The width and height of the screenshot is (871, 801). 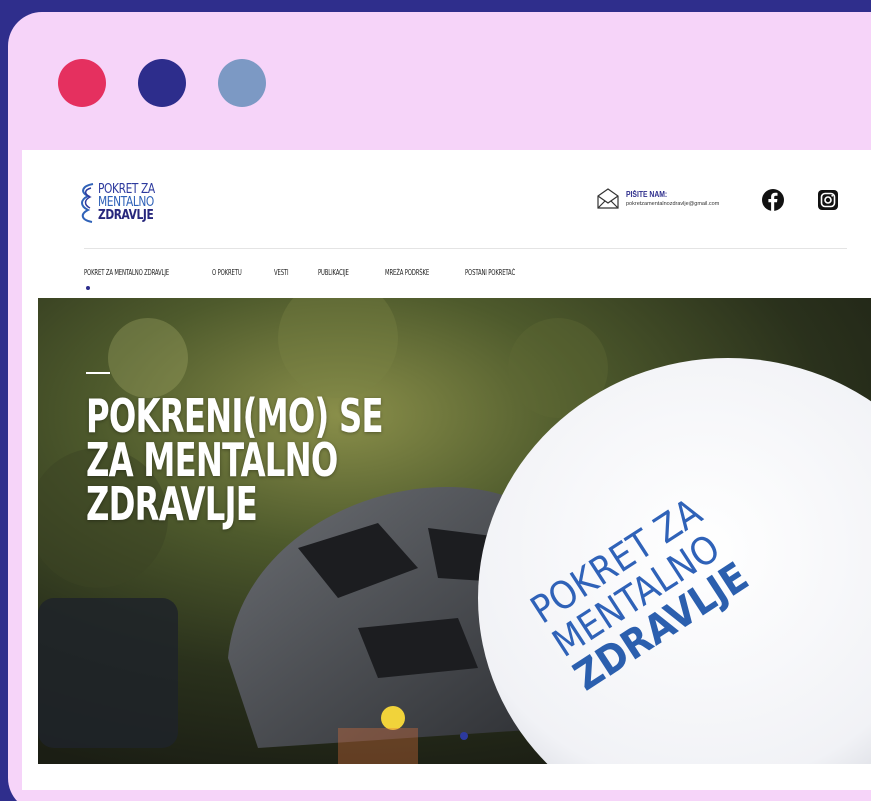 I want to click on hero-title: POKRENI(MO) SE ZA MENTALNO ZDRAVLJE, so click(x=235, y=460).